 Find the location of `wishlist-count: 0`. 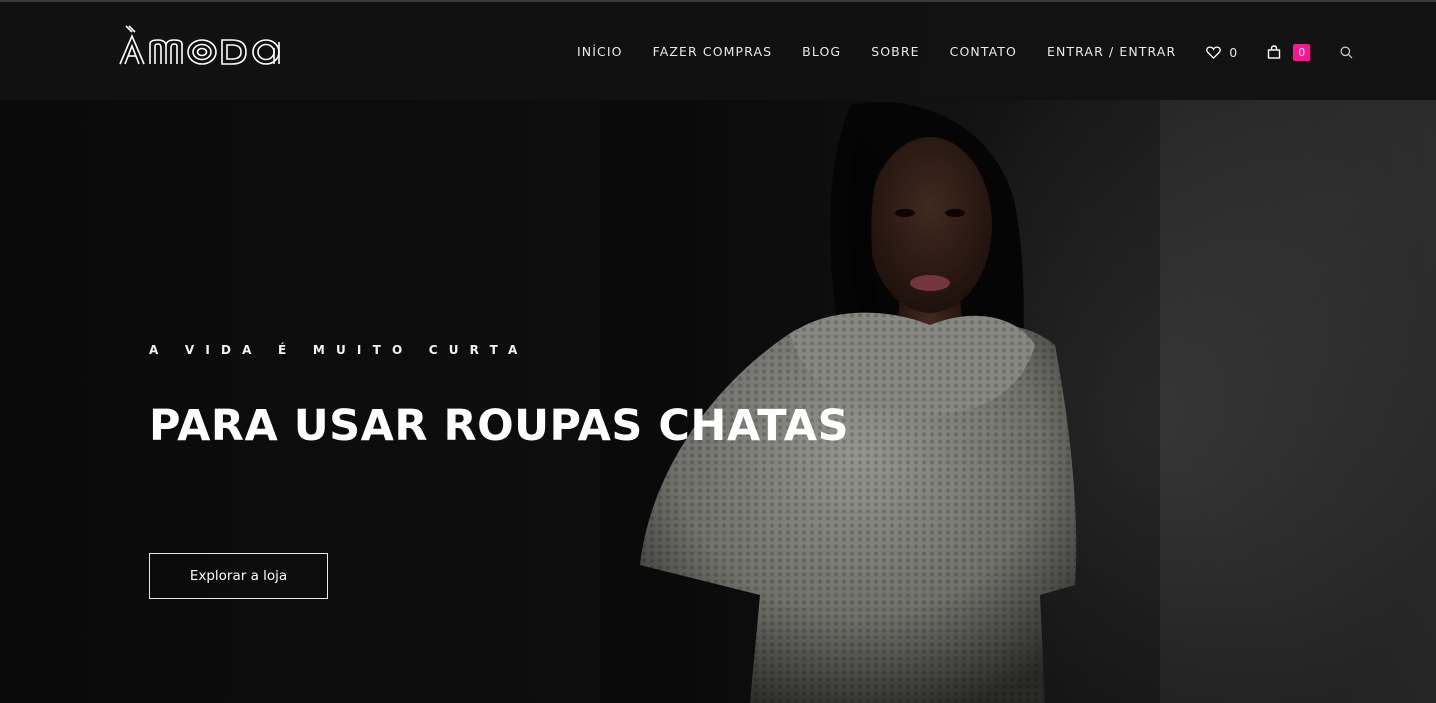

wishlist-count: 0 is located at coordinates (1233, 52).